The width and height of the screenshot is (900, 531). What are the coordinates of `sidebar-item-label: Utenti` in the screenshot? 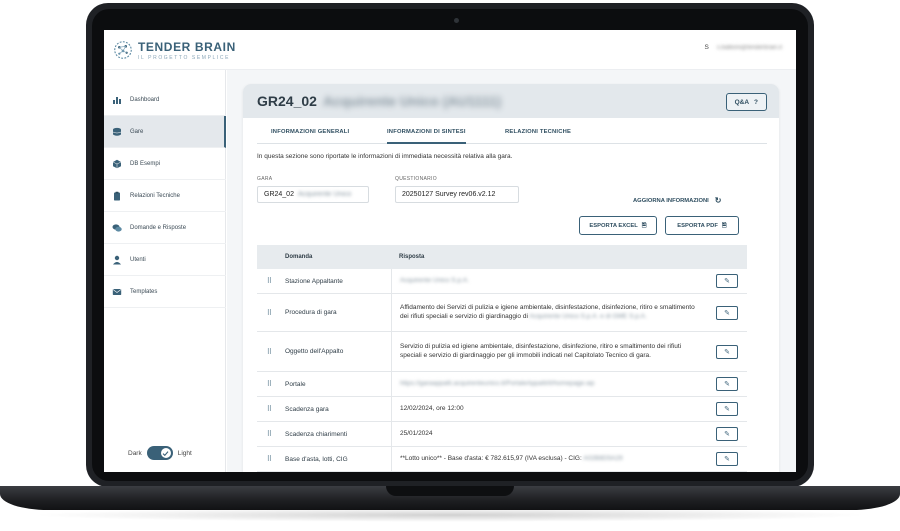 It's located at (138, 259).